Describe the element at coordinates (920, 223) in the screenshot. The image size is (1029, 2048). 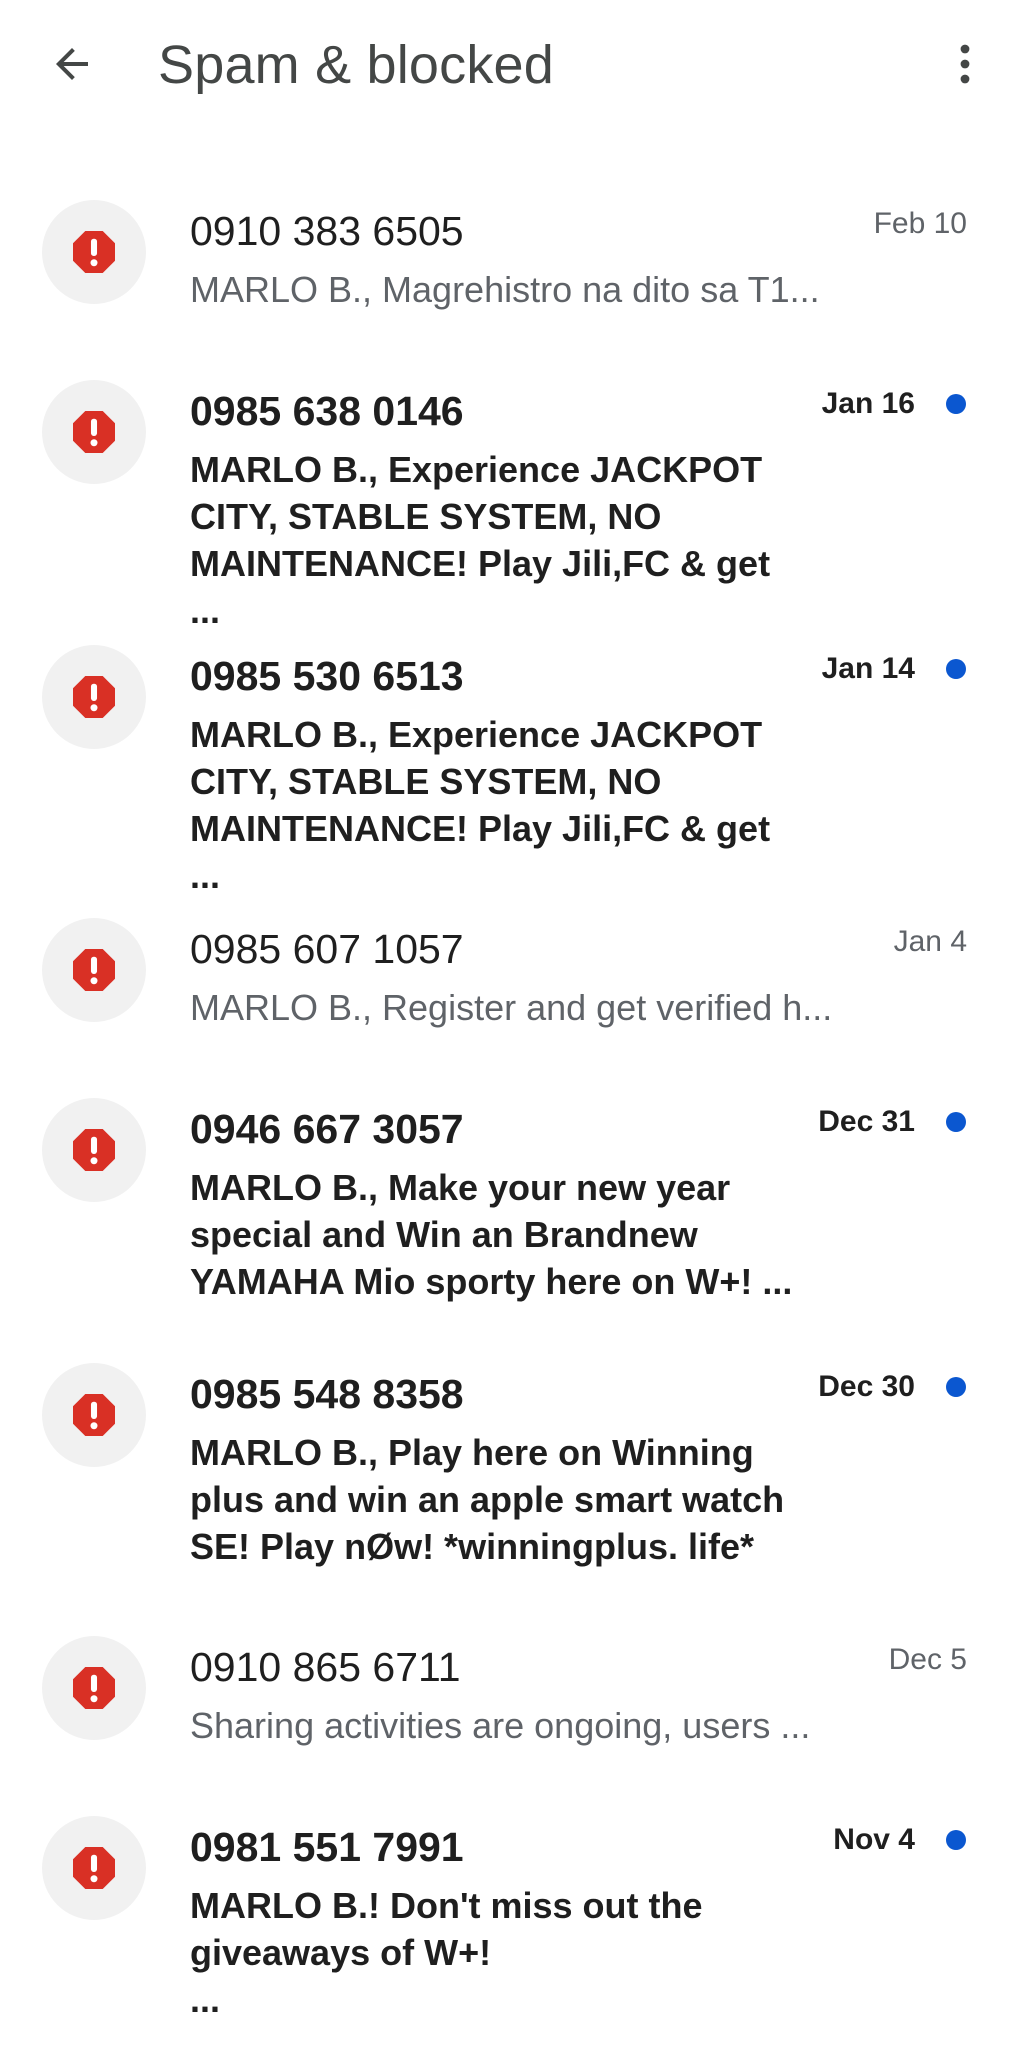
I see `message-date: Feb 10` at that location.